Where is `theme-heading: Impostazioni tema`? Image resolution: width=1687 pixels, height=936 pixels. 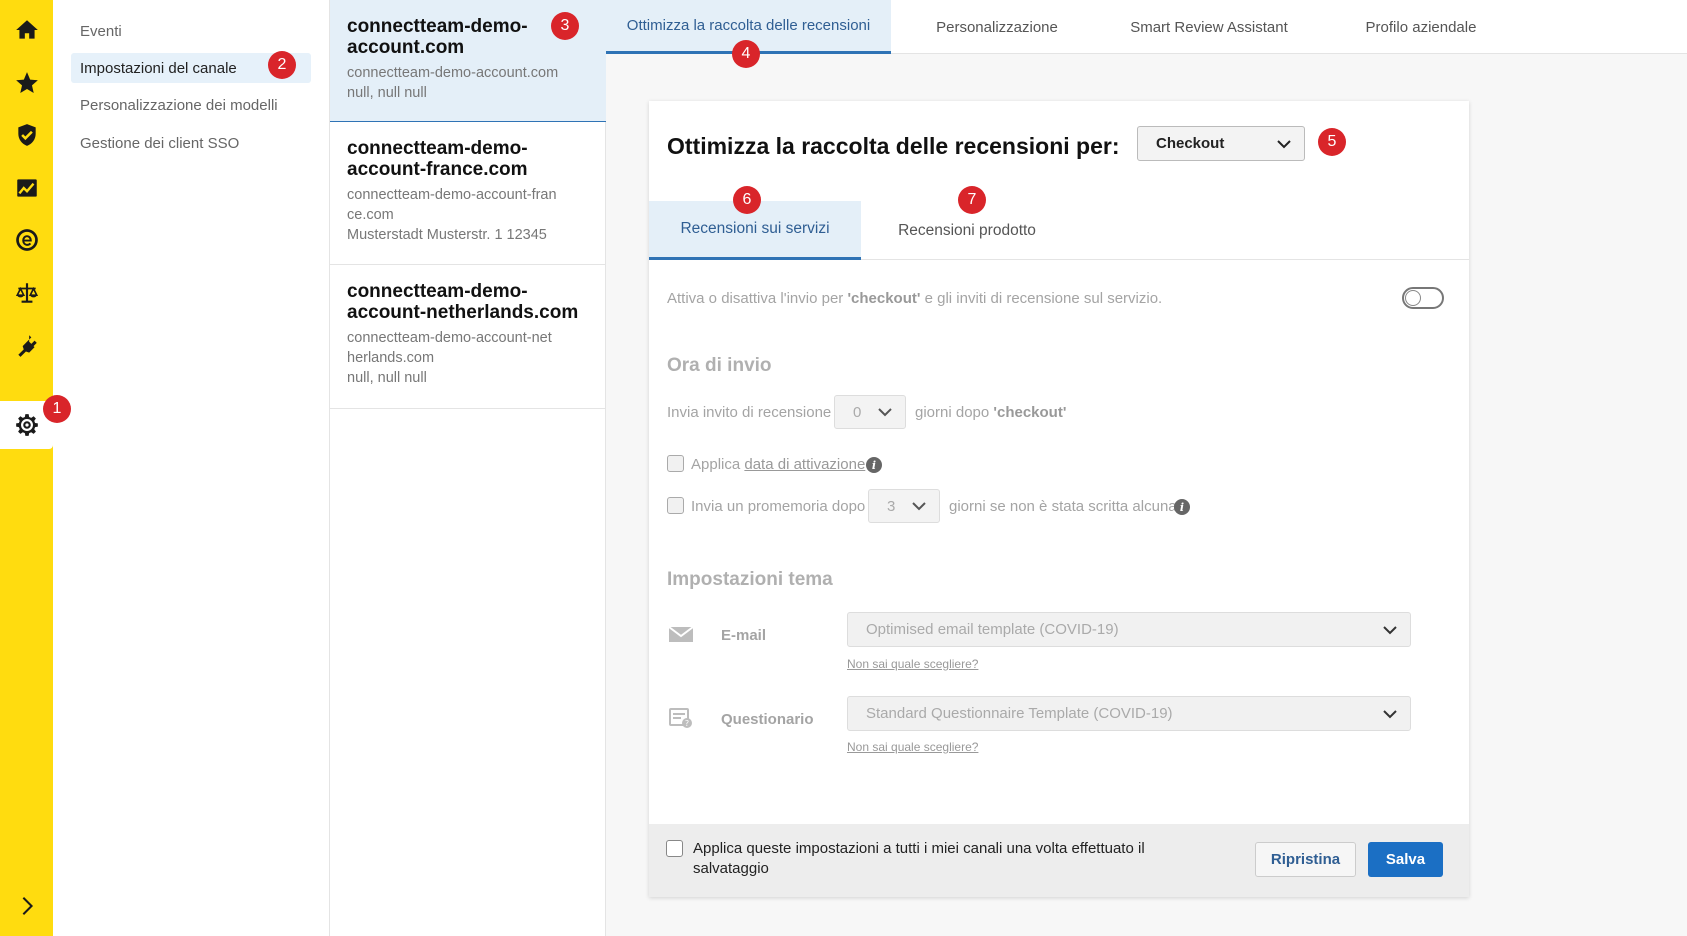 theme-heading: Impostazioni tema is located at coordinates (750, 579).